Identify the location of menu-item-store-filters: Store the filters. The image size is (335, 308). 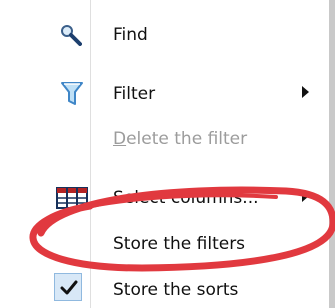
(164, 244).